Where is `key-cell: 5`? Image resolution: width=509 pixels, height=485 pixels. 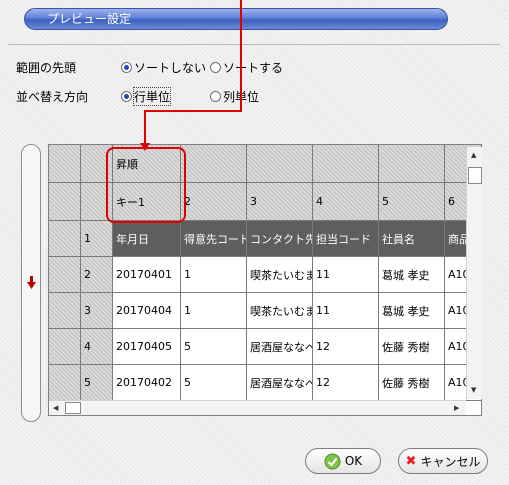
key-cell: 5 is located at coordinates (412, 202).